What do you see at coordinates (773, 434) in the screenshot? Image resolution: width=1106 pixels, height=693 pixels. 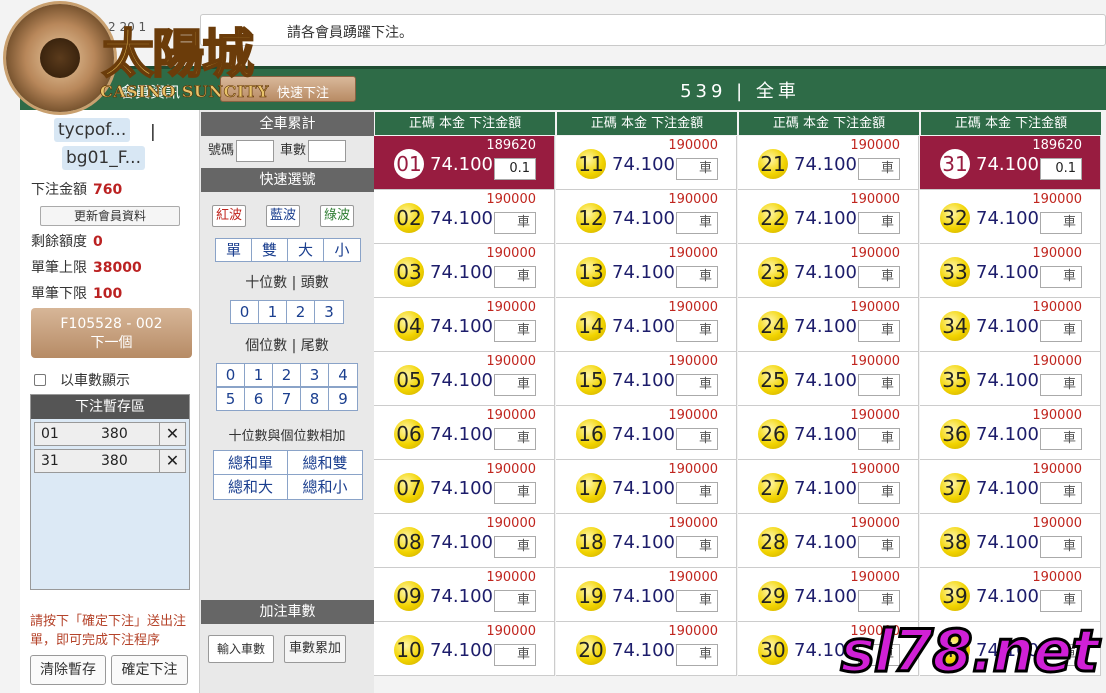 I see `number-ball: 26` at bounding box center [773, 434].